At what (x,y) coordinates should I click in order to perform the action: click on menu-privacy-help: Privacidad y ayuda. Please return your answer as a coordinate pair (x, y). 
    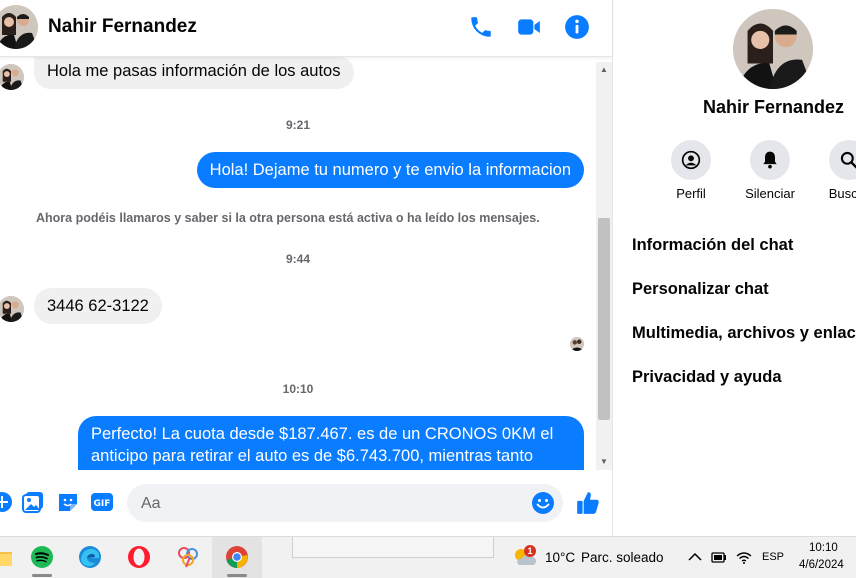
    Looking at the image, I should click on (707, 377).